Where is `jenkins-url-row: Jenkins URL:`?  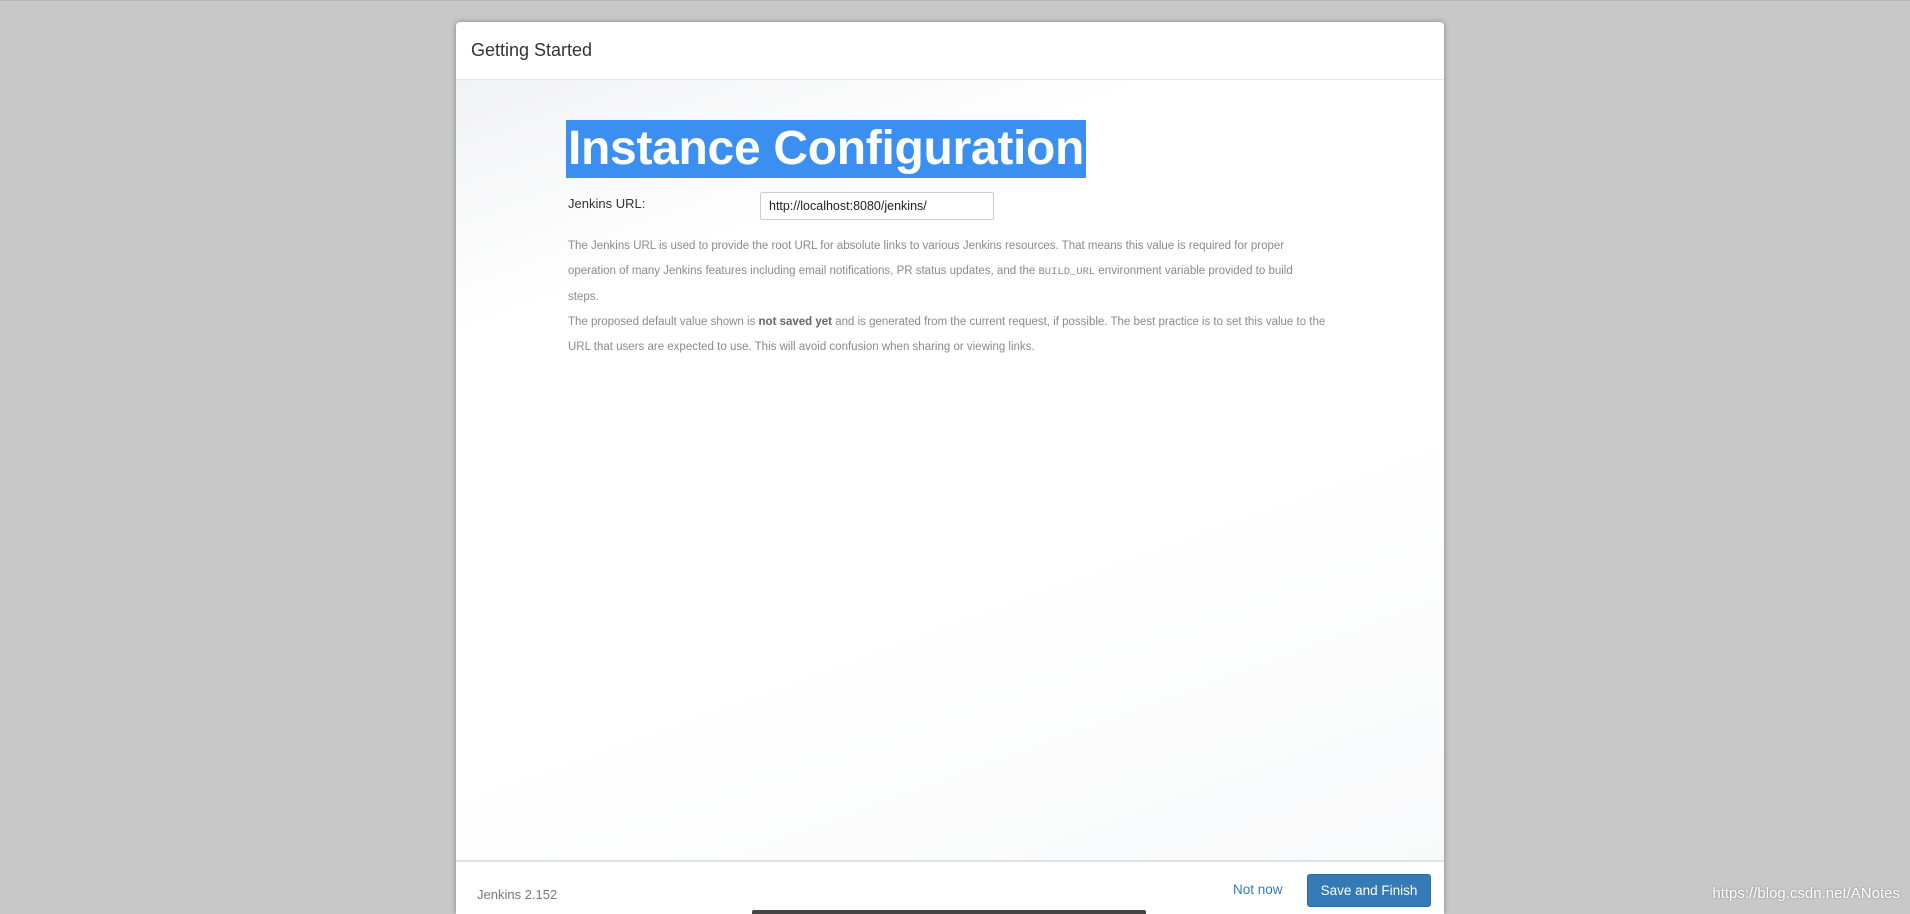 jenkins-url-row: Jenkins URL: is located at coordinates (946, 207).